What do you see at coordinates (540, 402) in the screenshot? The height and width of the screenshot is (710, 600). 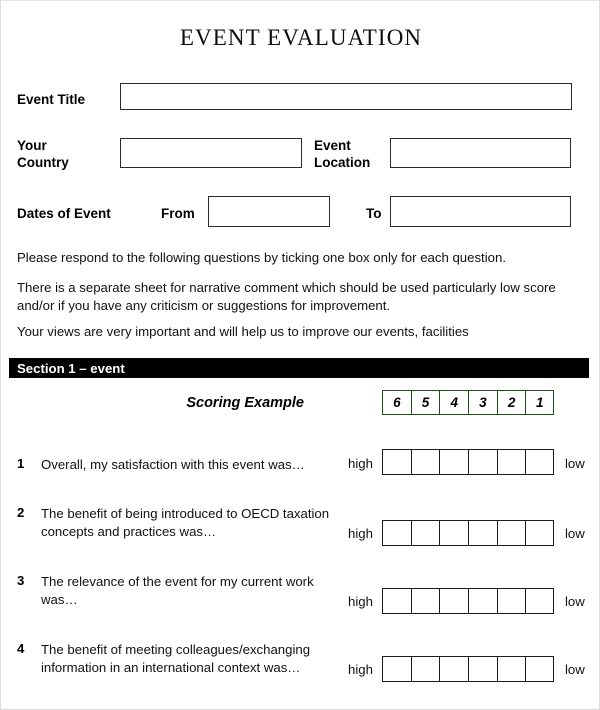 I see `score-scale-cell: 1` at bounding box center [540, 402].